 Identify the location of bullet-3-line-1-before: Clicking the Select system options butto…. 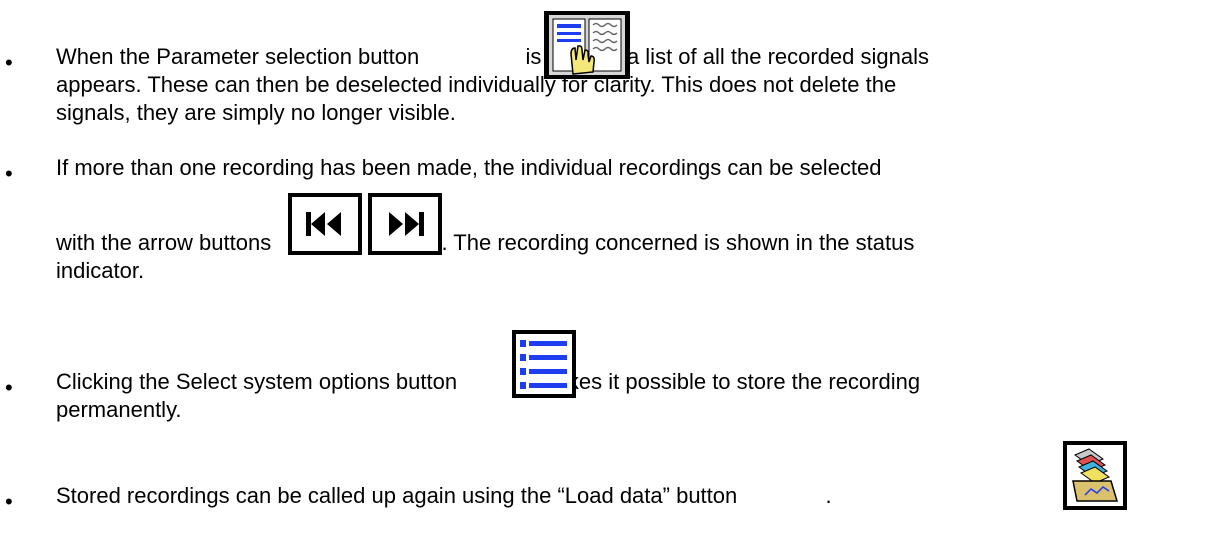
(257, 381).